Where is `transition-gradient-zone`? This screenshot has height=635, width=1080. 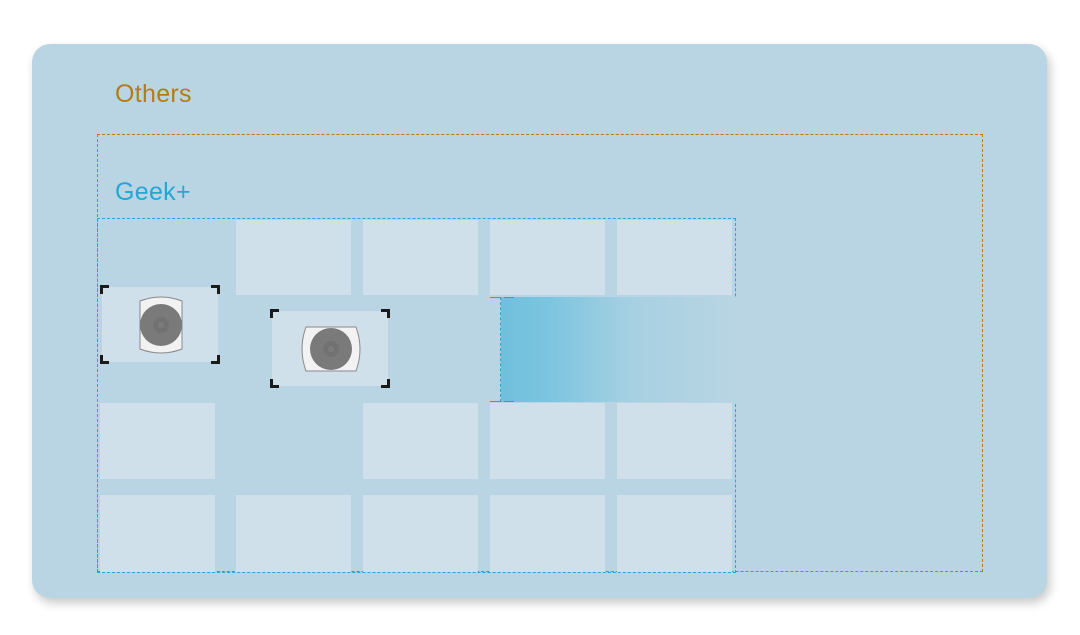 transition-gradient-zone is located at coordinates (618, 349).